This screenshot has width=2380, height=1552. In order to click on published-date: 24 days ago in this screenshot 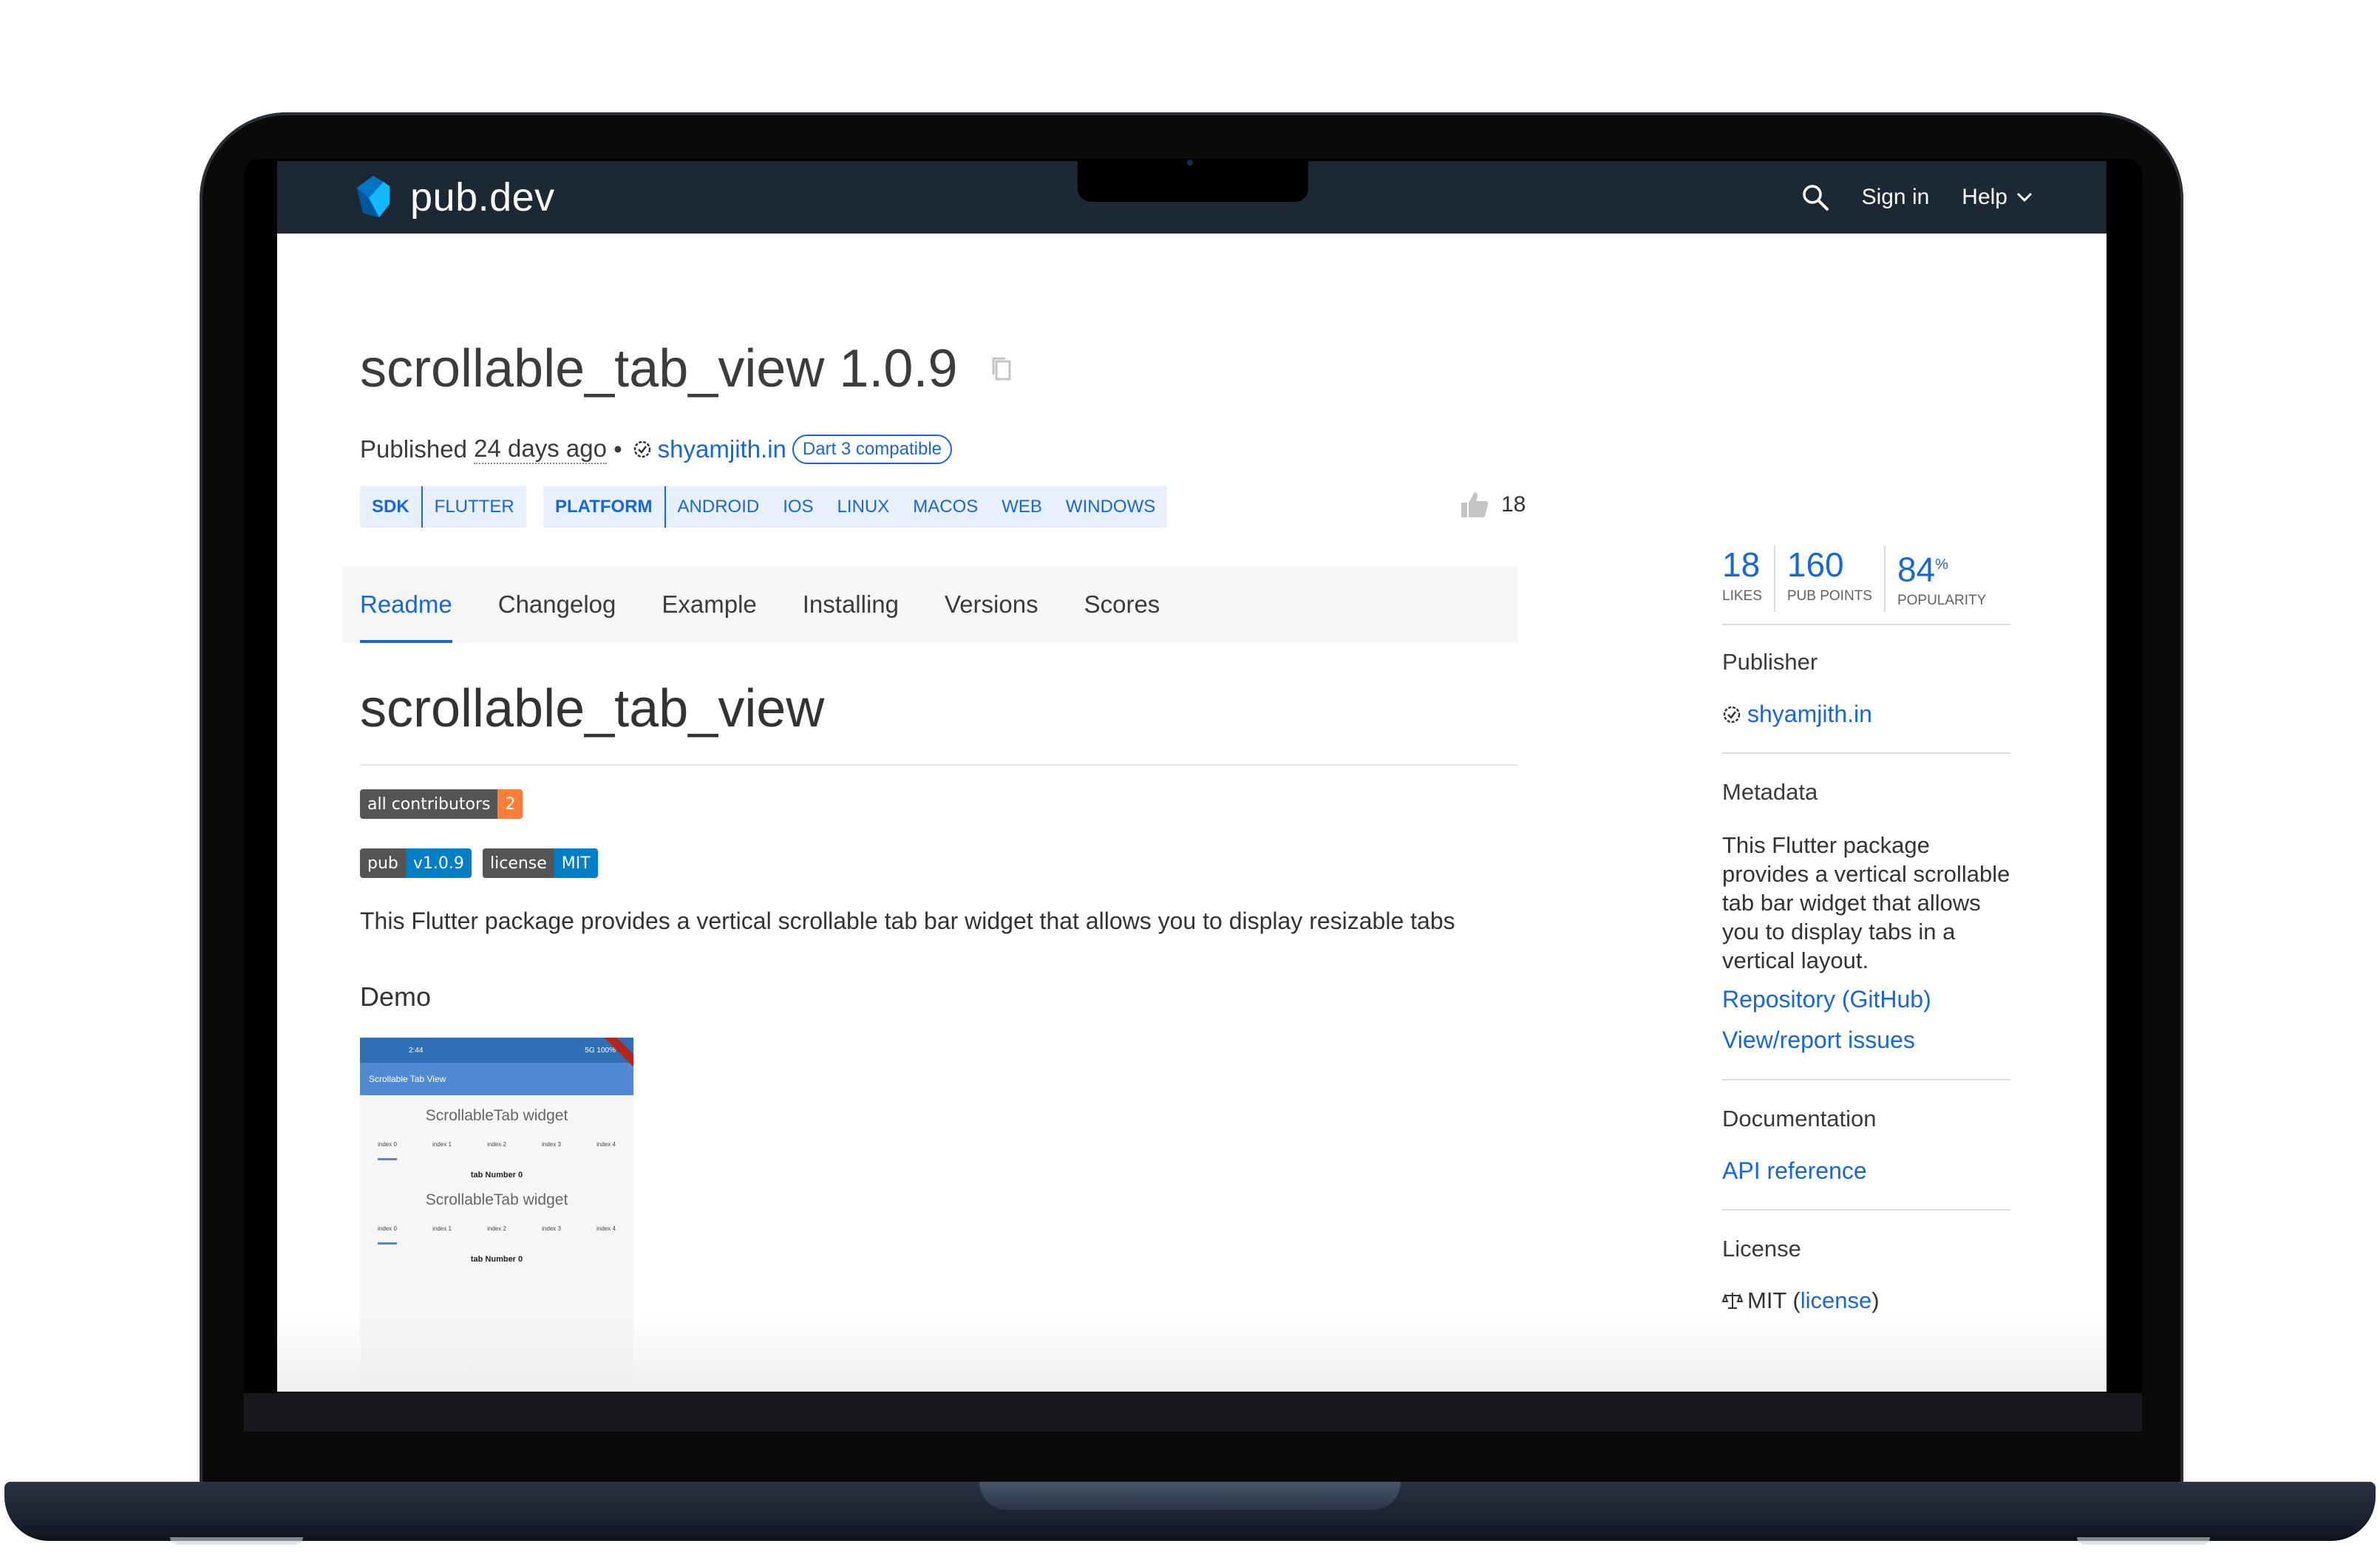, I will do `click(540, 449)`.